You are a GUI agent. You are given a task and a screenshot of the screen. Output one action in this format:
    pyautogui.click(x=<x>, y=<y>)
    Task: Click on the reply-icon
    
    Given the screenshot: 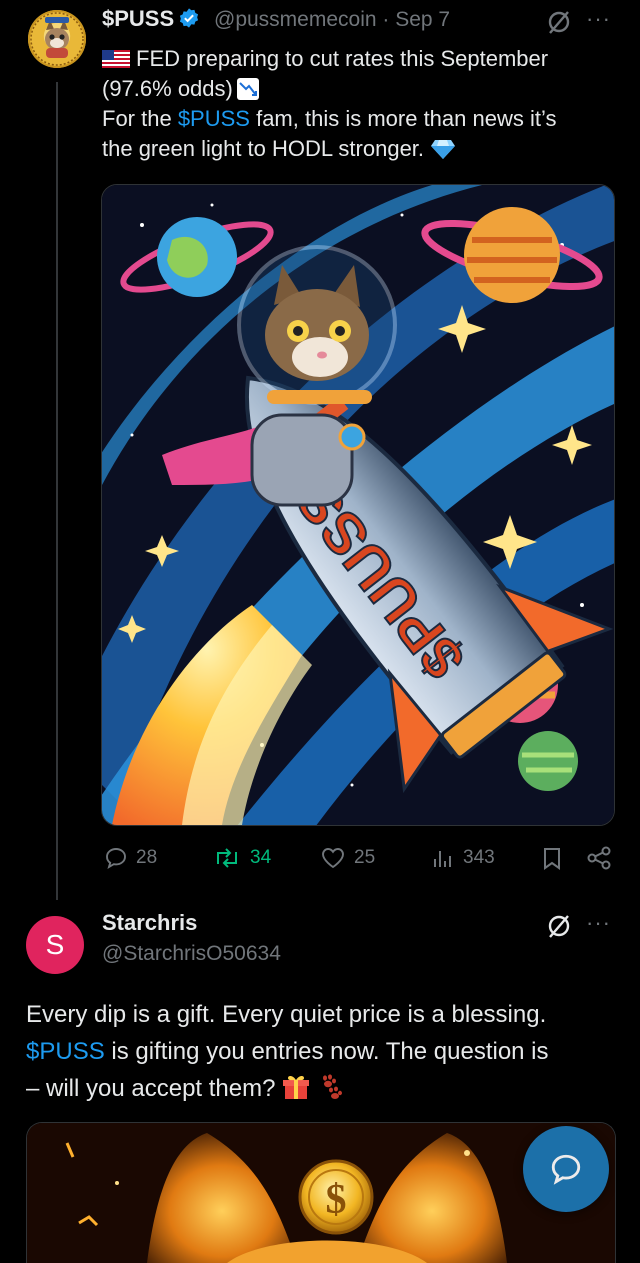 What is the action you would take?
    pyautogui.click(x=116, y=859)
    